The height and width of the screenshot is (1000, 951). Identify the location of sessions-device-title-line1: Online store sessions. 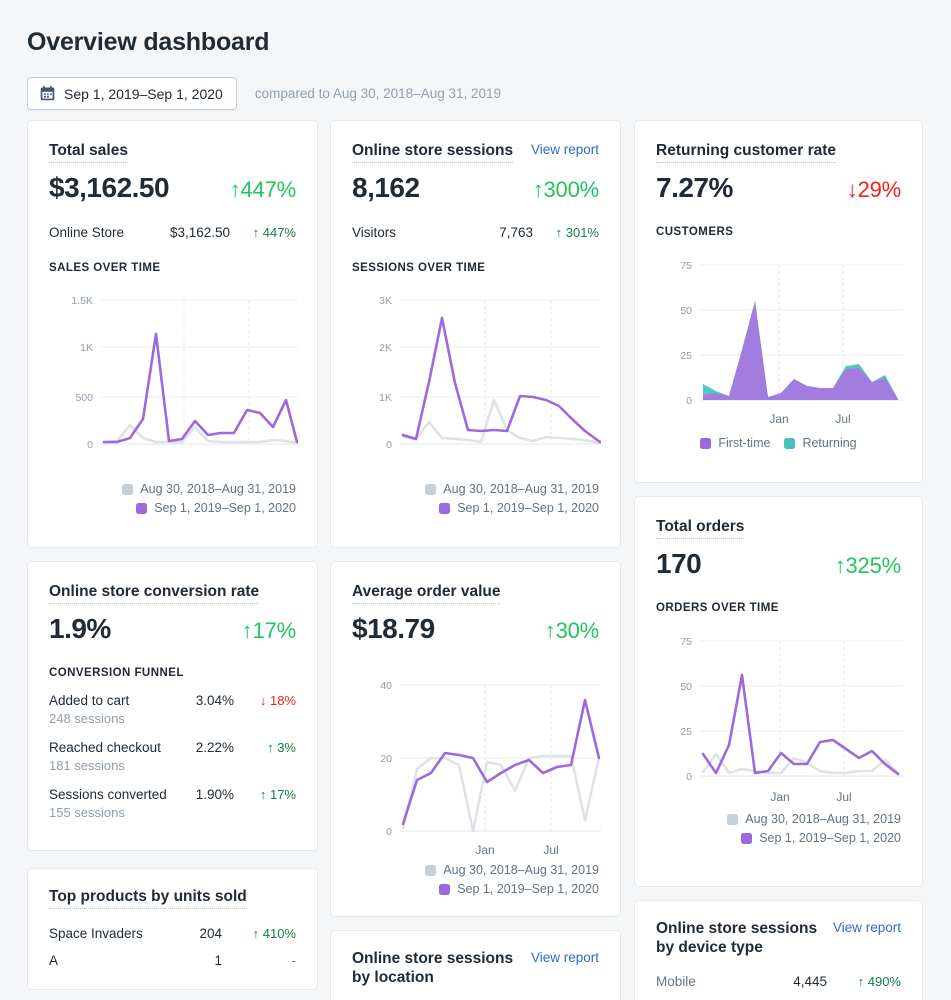
(737, 928).